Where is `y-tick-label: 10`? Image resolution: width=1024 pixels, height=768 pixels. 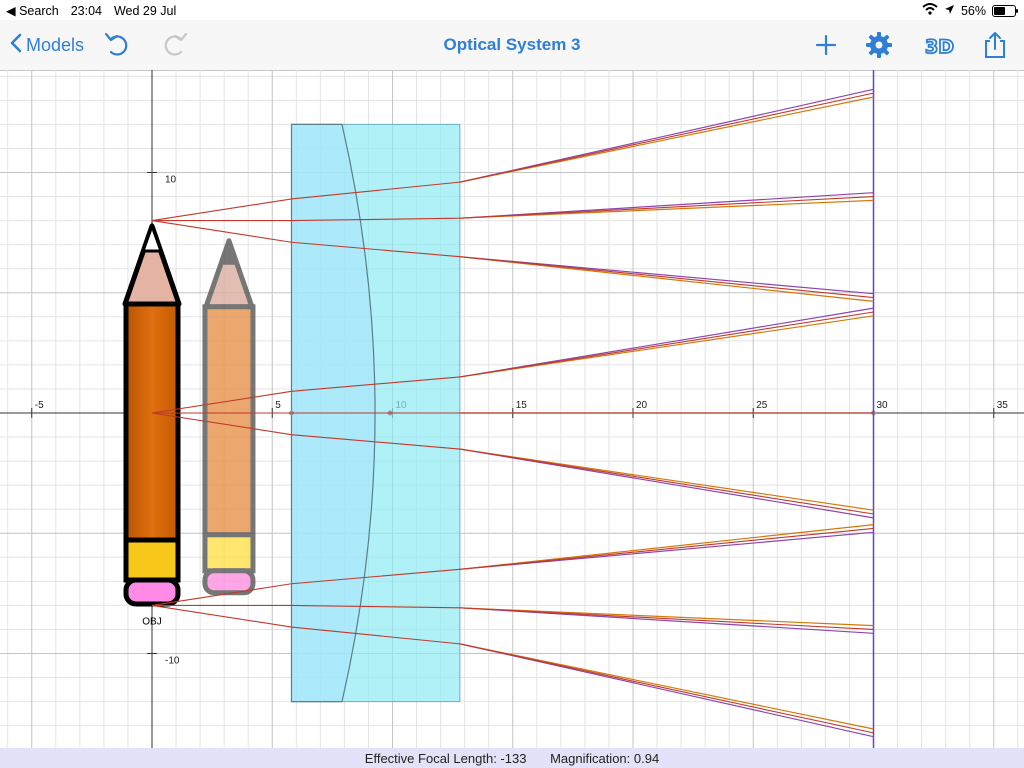
y-tick-label: 10 is located at coordinates (171, 180).